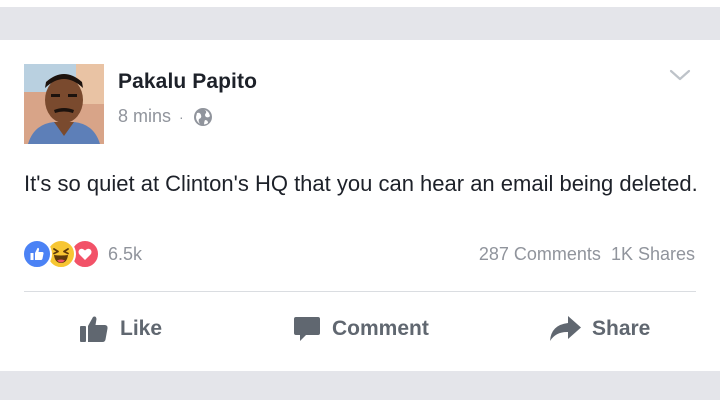 Image resolution: width=720 pixels, height=400 pixels. Describe the element at coordinates (540, 254) in the screenshot. I see `comments-count-link: 287 Comments` at that location.